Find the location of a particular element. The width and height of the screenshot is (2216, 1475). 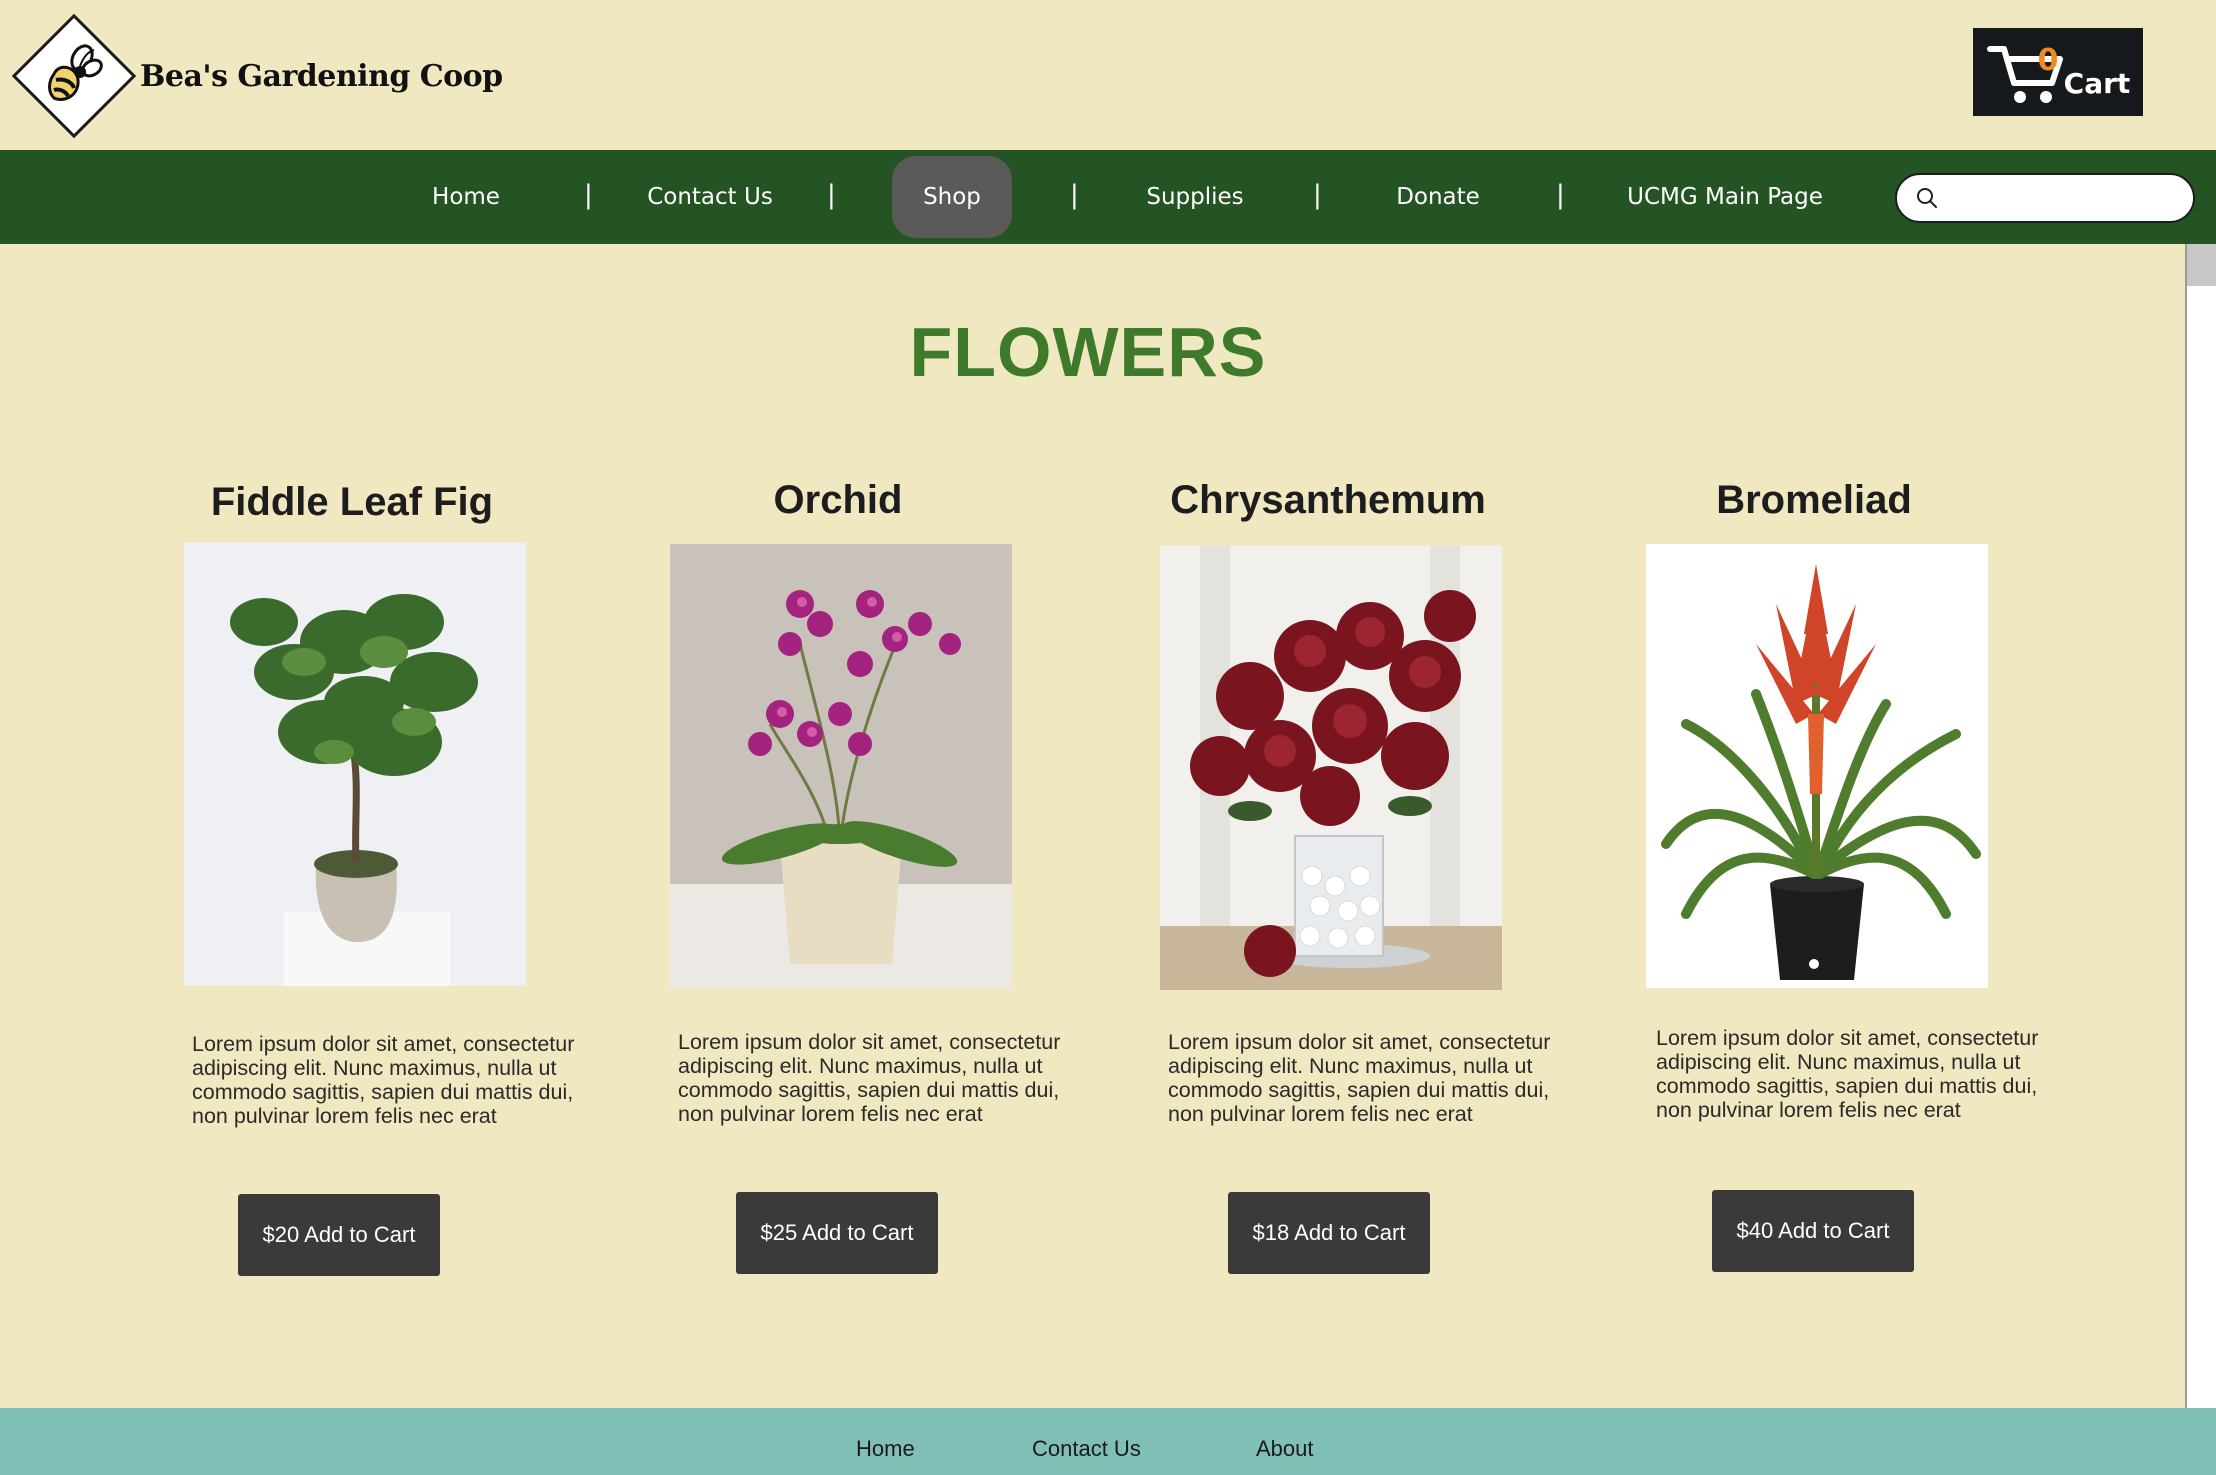

nav-item-donate: Donate is located at coordinates (1438, 197).